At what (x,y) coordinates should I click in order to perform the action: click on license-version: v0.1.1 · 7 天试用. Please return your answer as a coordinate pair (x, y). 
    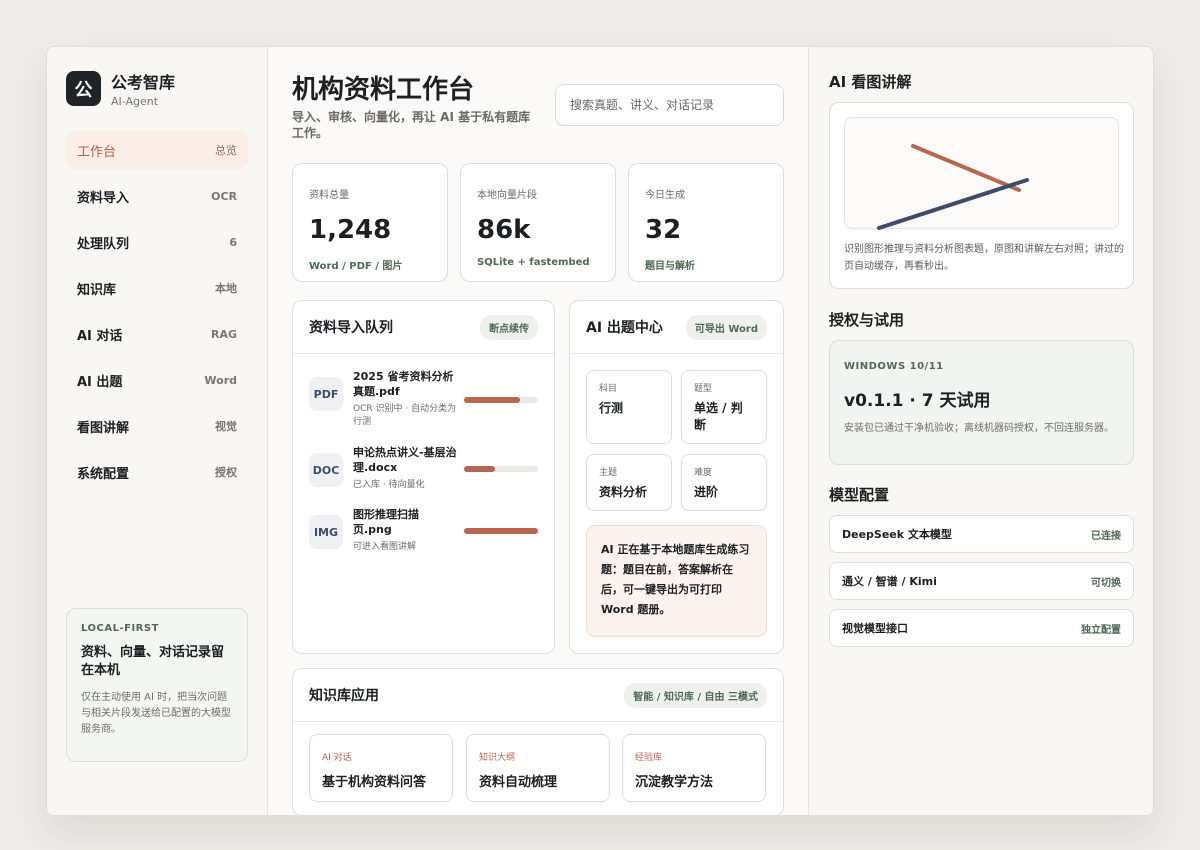
    Looking at the image, I should click on (917, 401).